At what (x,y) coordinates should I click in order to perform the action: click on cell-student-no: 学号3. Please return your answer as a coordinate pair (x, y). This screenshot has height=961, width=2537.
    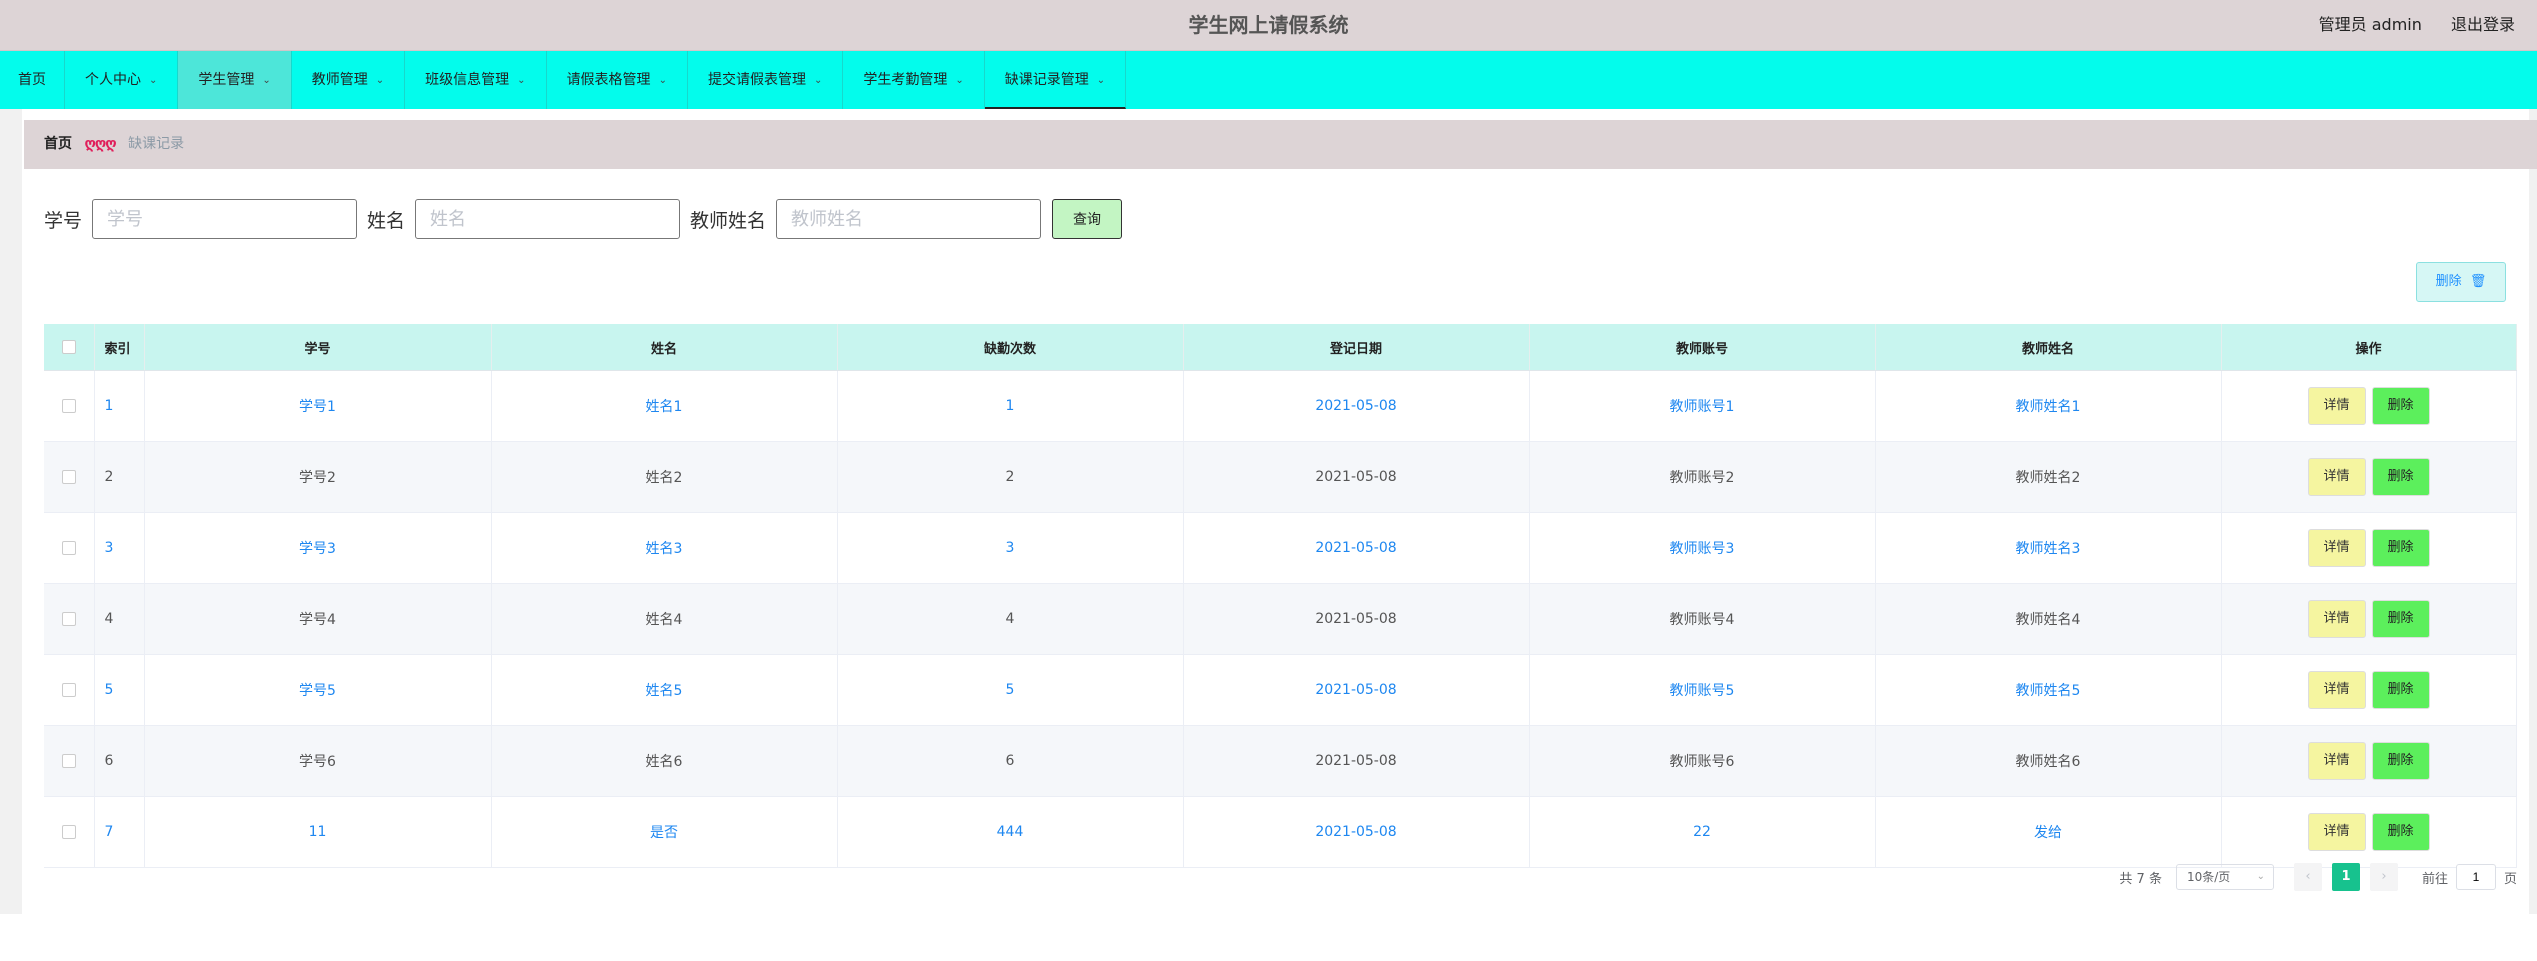
    Looking at the image, I should click on (318, 548).